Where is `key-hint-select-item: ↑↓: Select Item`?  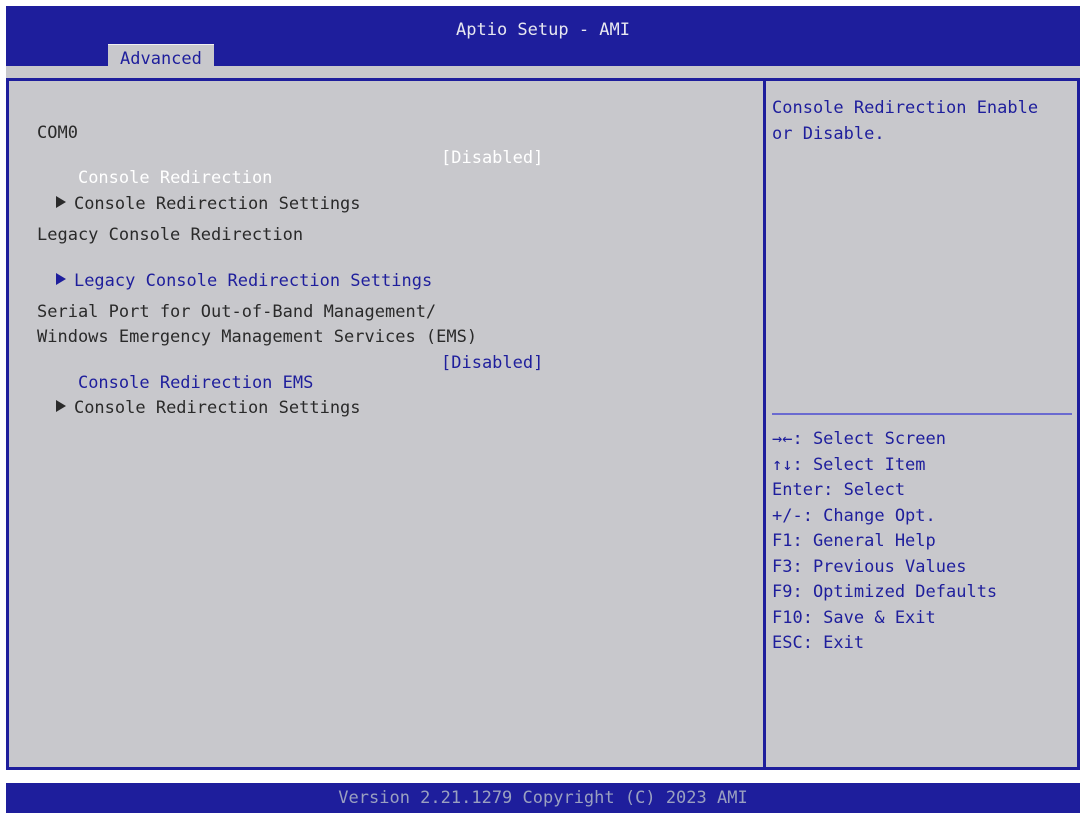 key-hint-select-item: ↑↓: Select Item is located at coordinates (849, 465).